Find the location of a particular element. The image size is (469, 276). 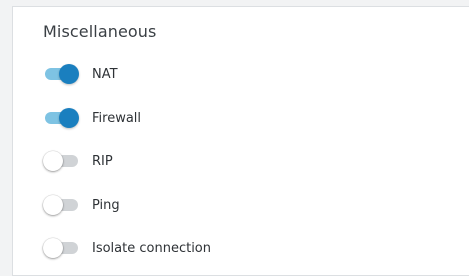

option-row-nat: NAT is located at coordinates (80, 74).